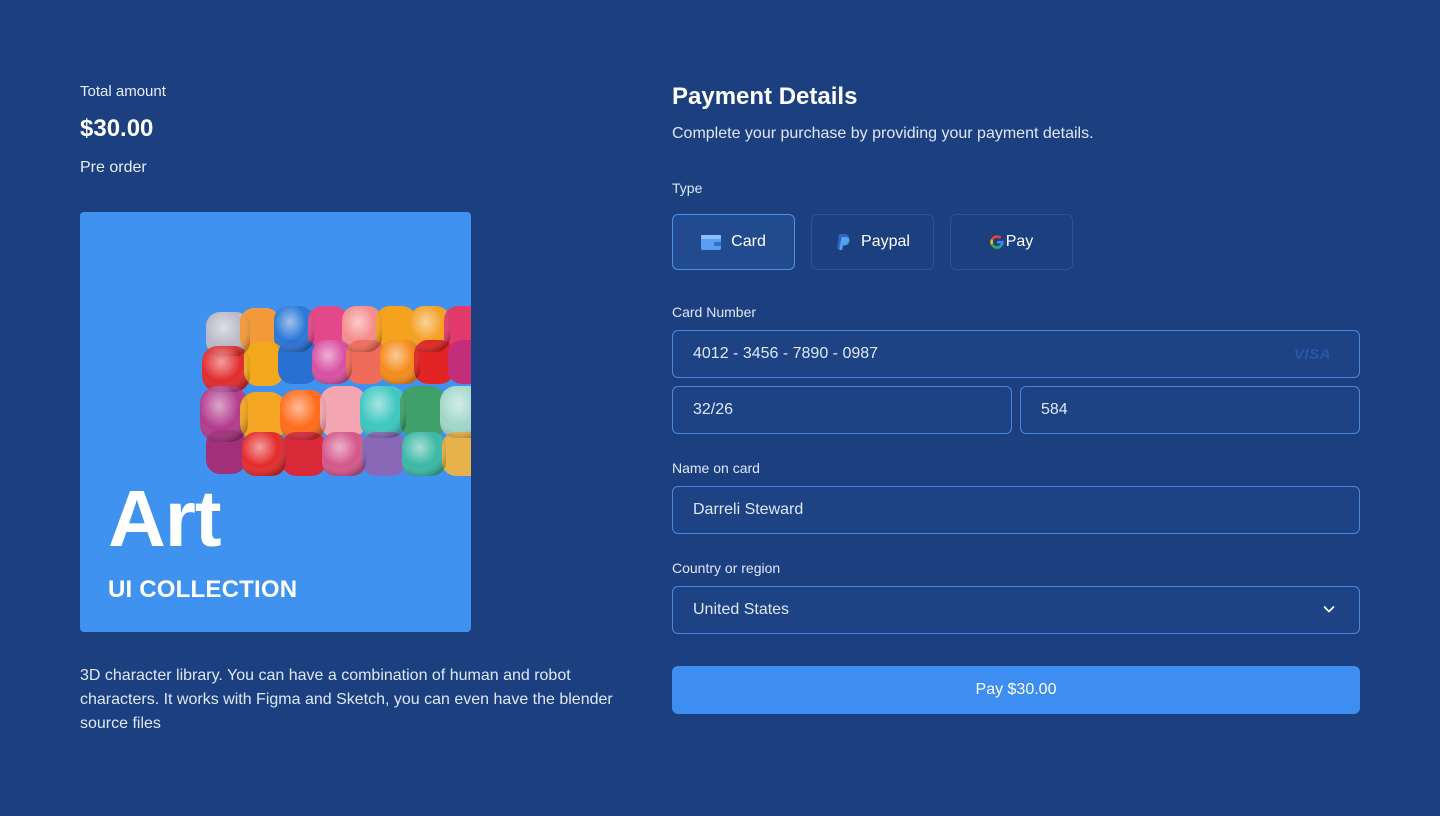 The height and width of the screenshot is (816, 1440). What do you see at coordinates (203, 589) in the screenshot?
I see `product-subtitle: UI COLLECTION` at bounding box center [203, 589].